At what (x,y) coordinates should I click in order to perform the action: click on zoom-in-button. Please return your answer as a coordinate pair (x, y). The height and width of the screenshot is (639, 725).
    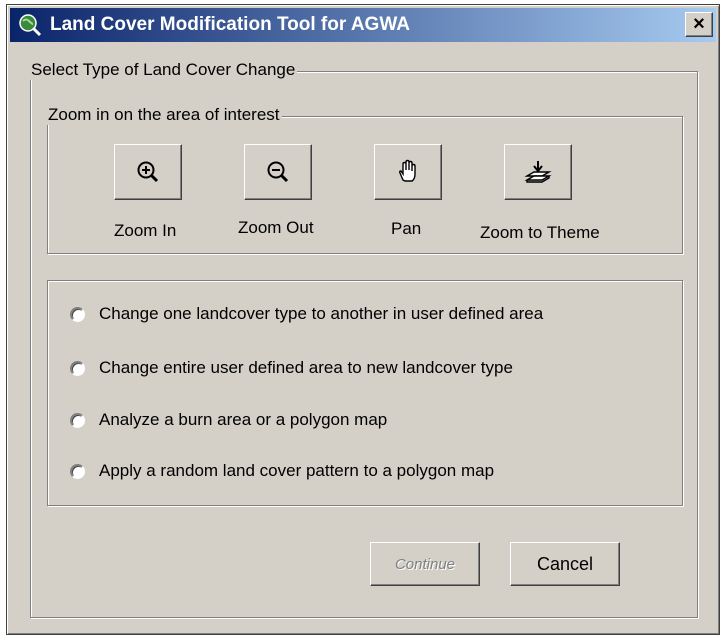
    Looking at the image, I should click on (148, 172).